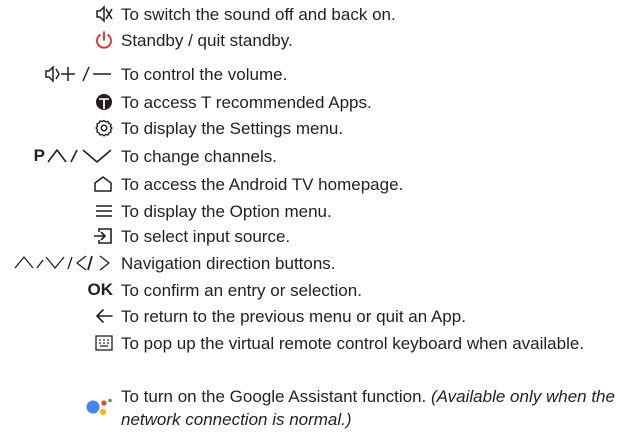  Describe the element at coordinates (206, 236) in the screenshot. I see `item-description: To select input source.` at that location.